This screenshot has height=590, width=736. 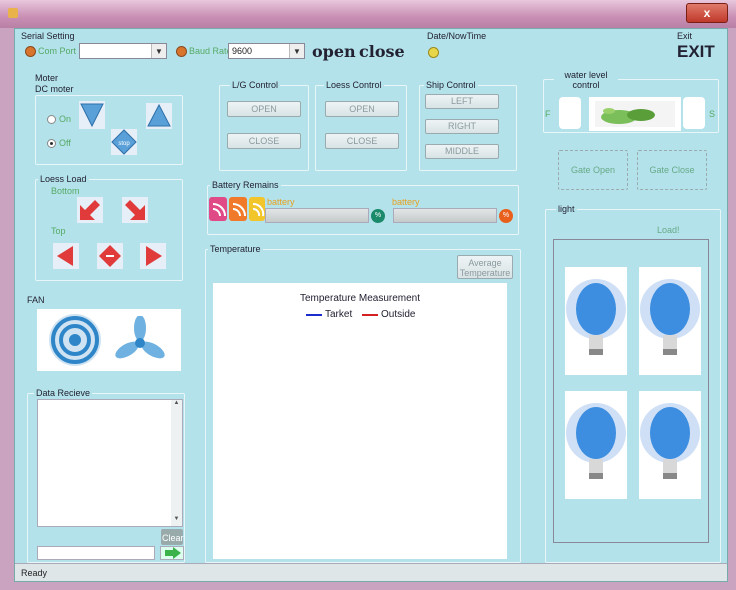 What do you see at coordinates (596, 321) in the screenshot?
I see `light-bulb-1-icon` at bounding box center [596, 321].